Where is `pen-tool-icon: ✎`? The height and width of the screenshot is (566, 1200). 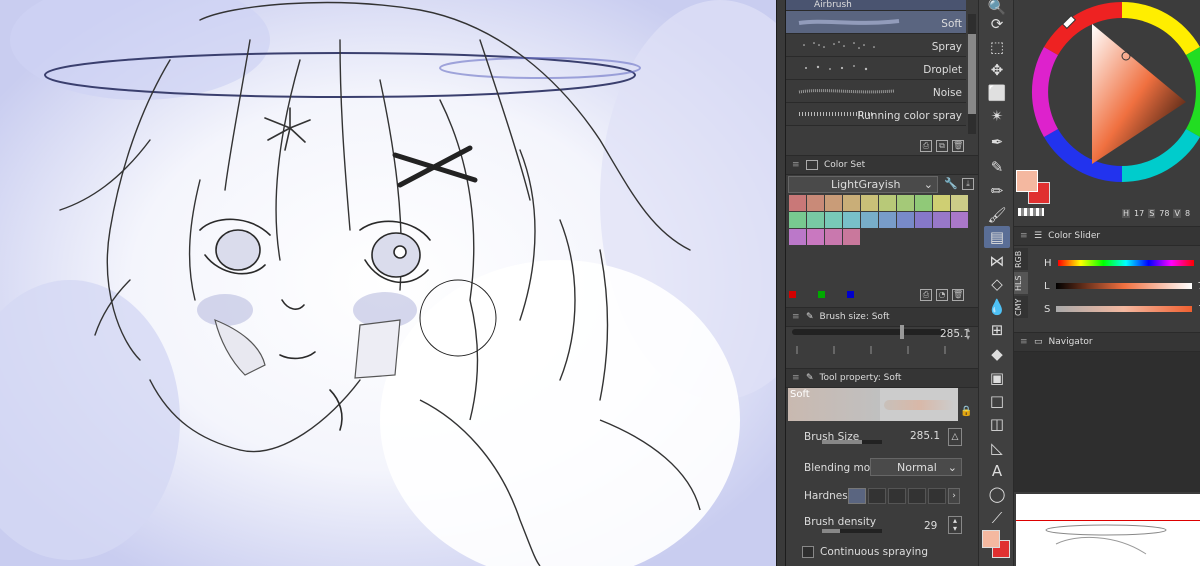 pen-tool-icon: ✎ is located at coordinates (997, 167).